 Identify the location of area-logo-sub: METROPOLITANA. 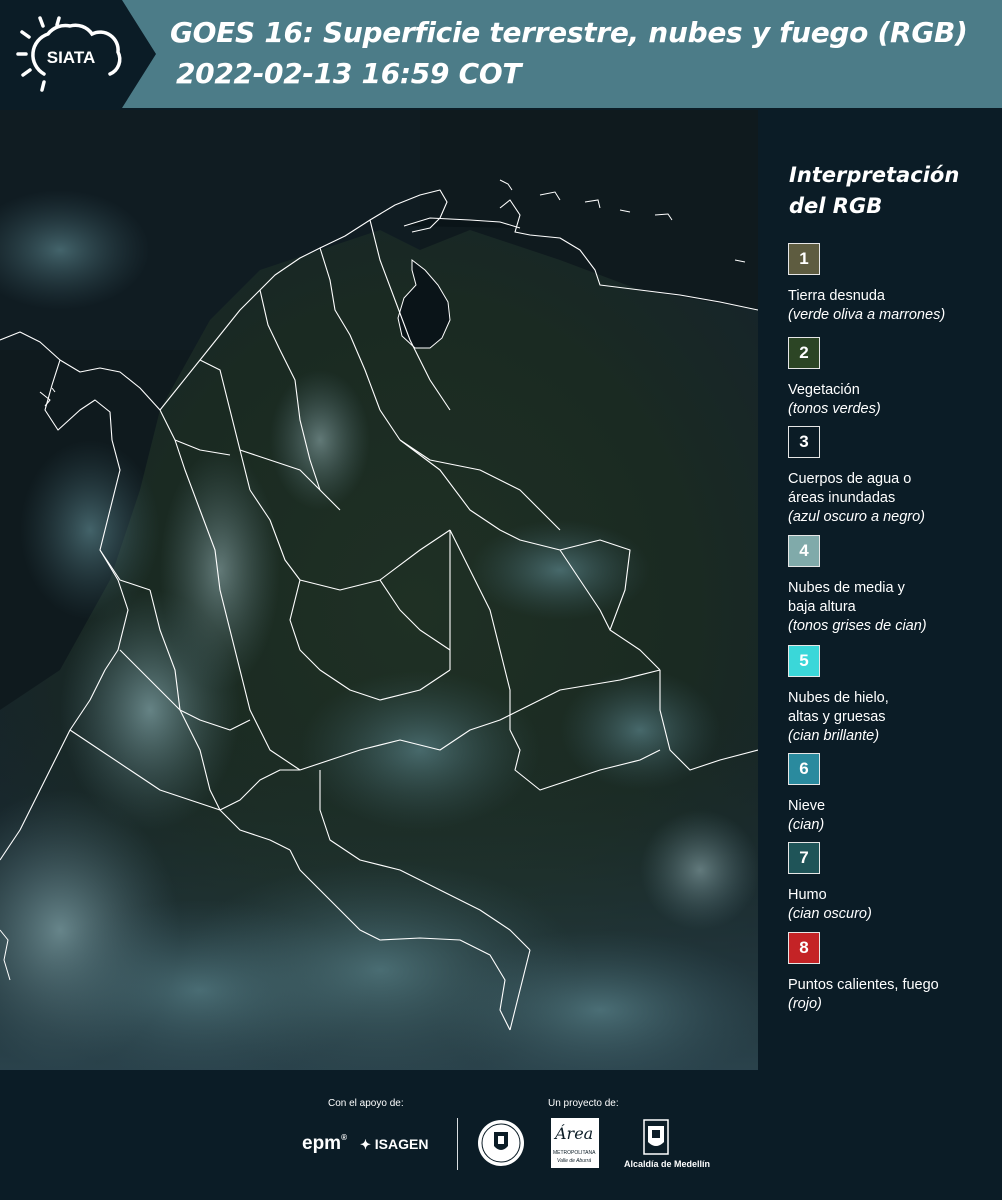
(574, 1153).